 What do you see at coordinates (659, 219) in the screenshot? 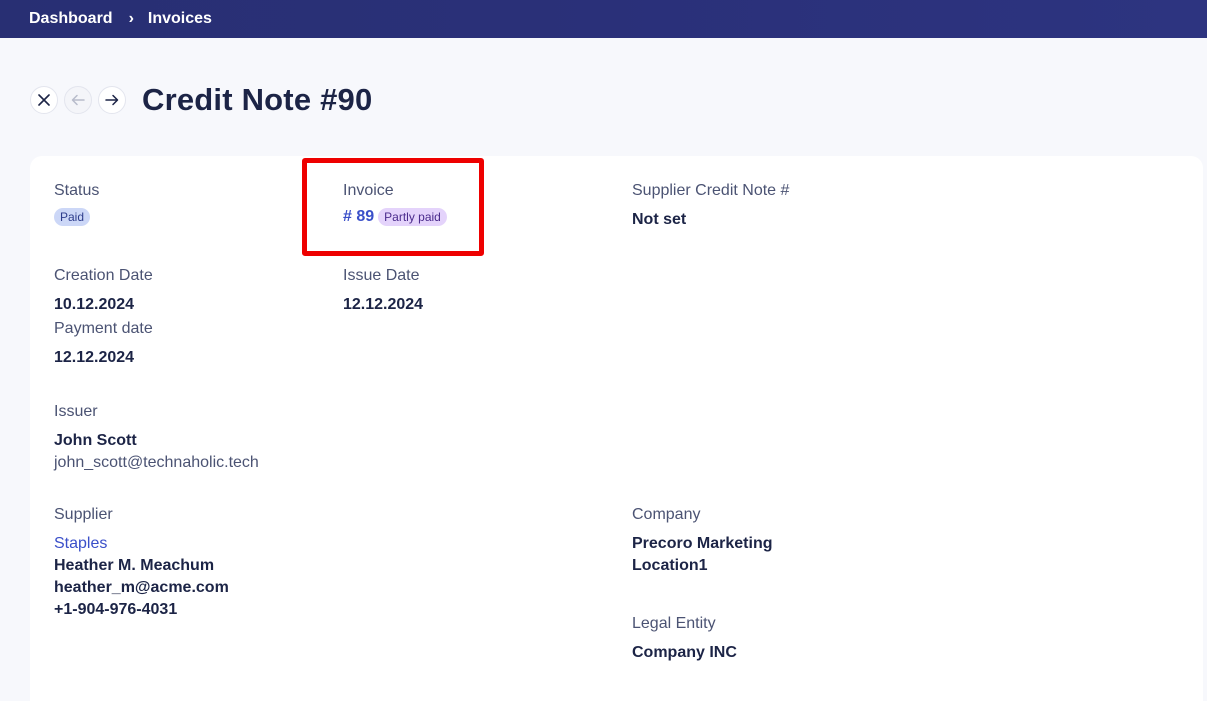
I see `supplier-credit-note-value: Not set` at bounding box center [659, 219].